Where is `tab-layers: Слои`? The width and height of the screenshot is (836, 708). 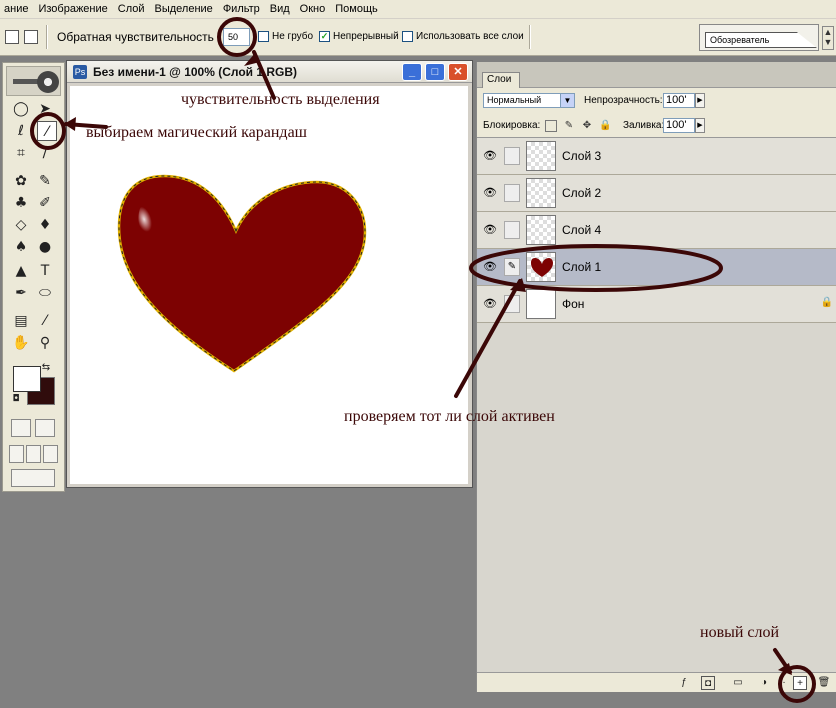
tab-layers: Слои is located at coordinates (501, 80).